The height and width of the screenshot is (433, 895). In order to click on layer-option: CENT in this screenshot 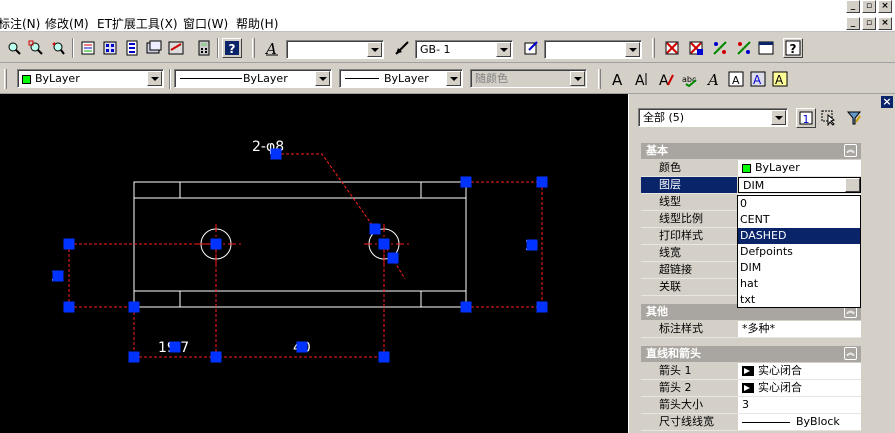, I will do `click(799, 220)`.